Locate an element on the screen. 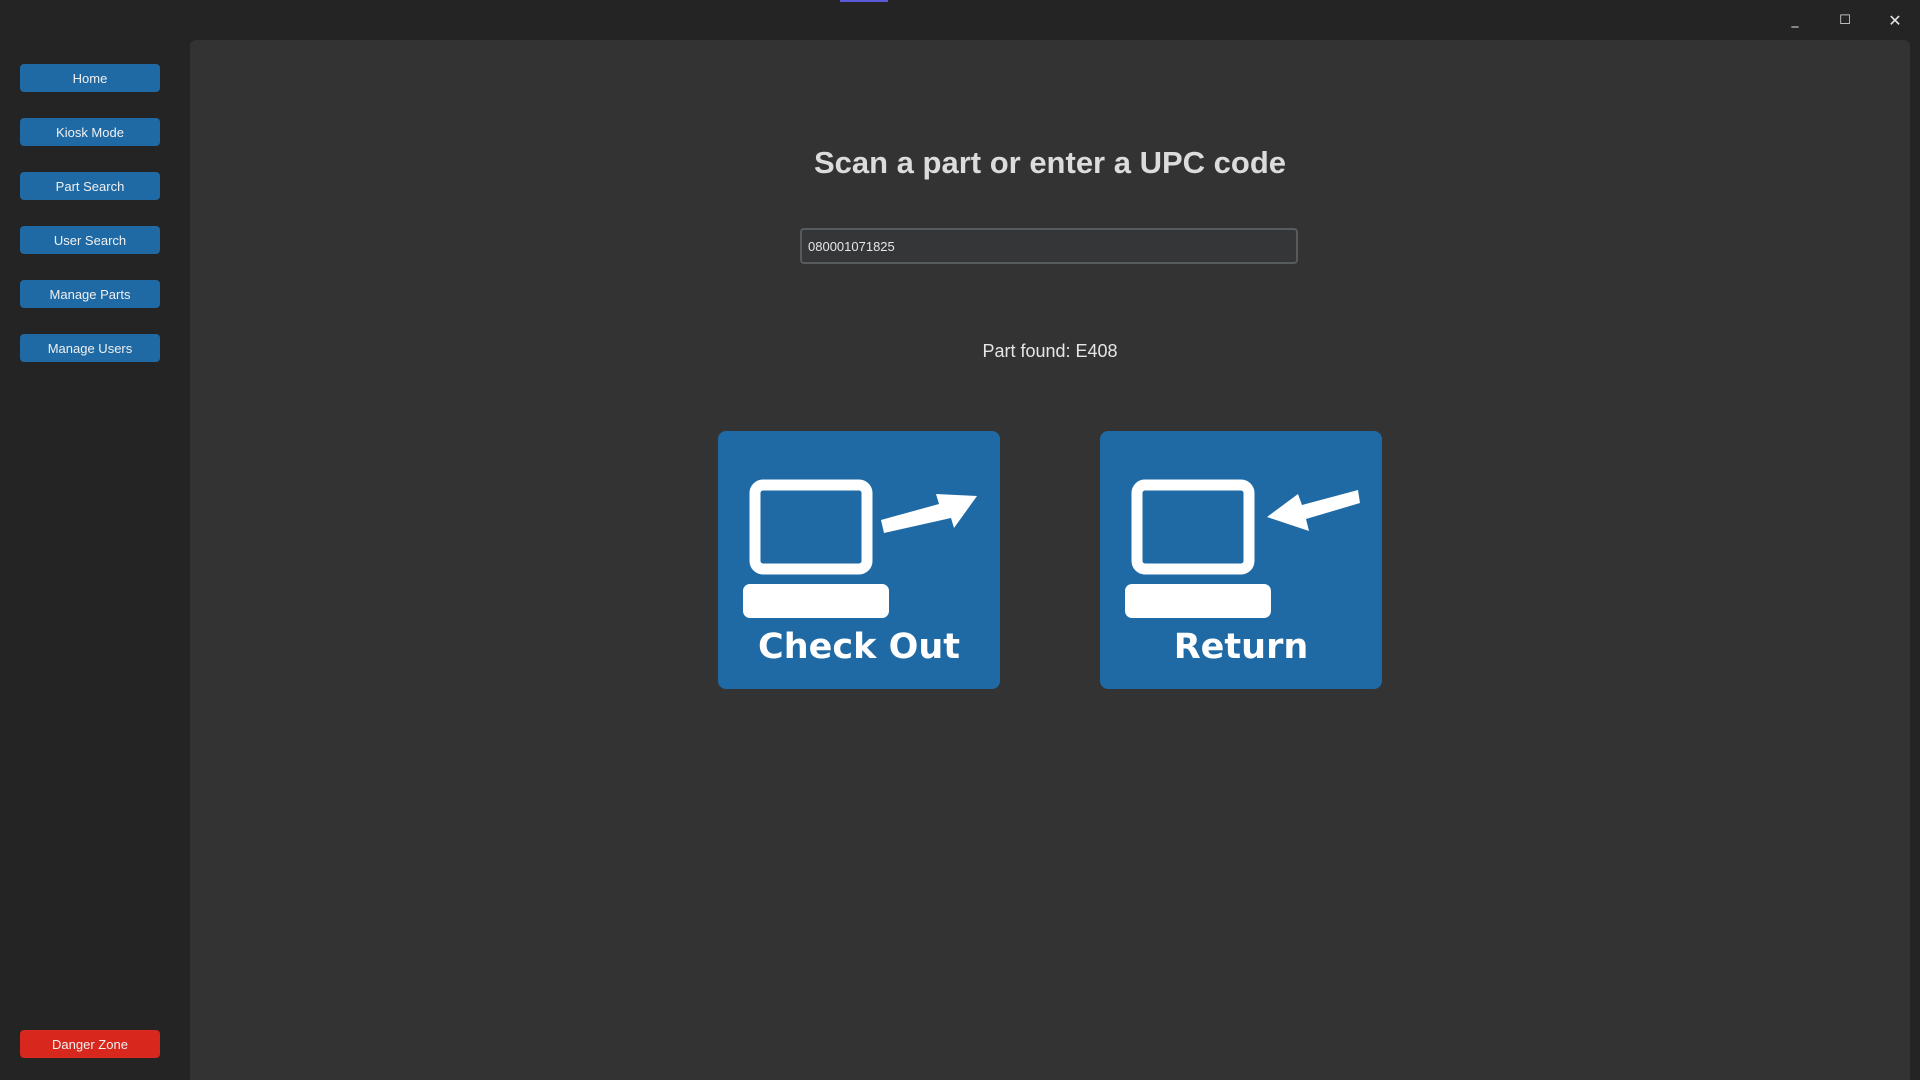 Image resolution: width=1920 pixels, height=1080 pixels. manage-users-button-label: Manage Users is located at coordinates (90, 348).